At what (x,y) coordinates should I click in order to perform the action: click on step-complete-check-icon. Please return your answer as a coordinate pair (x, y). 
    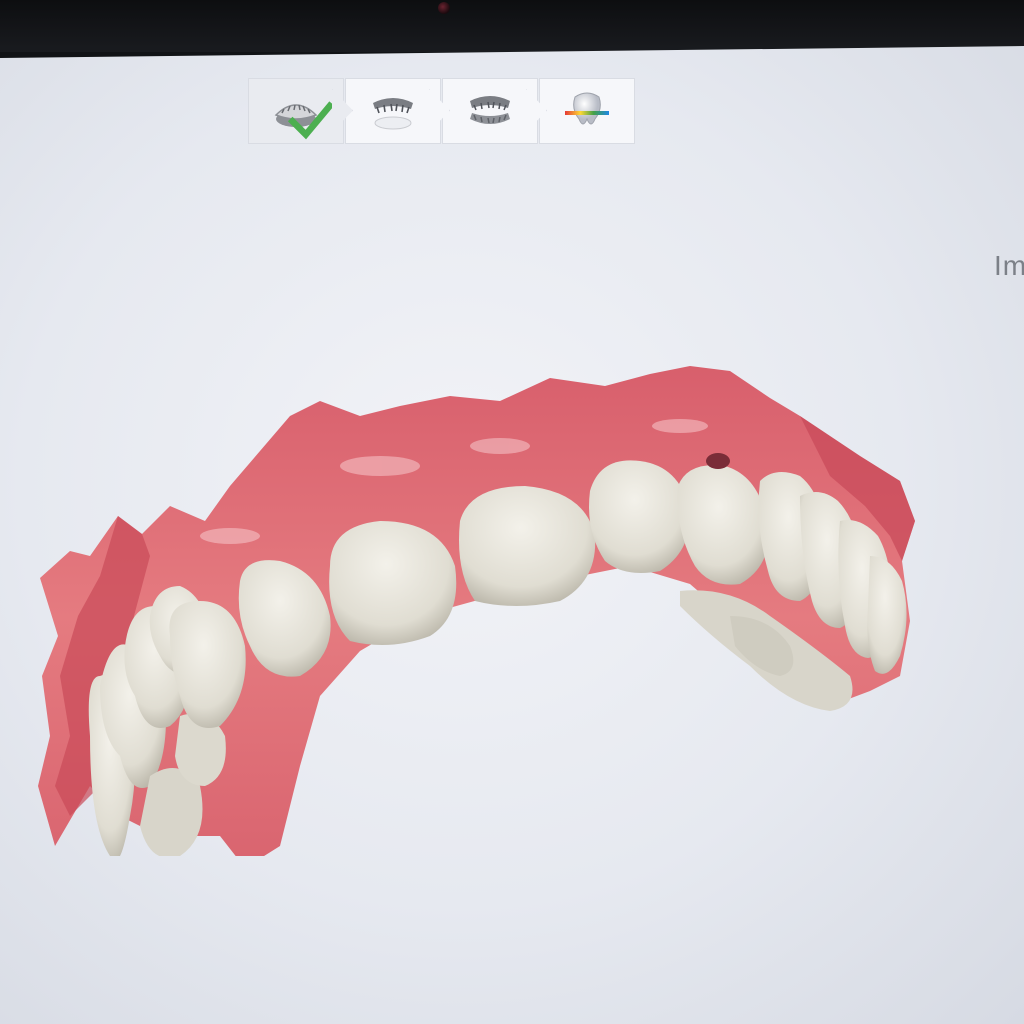
    Looking at the image, I should click on (311, 120).